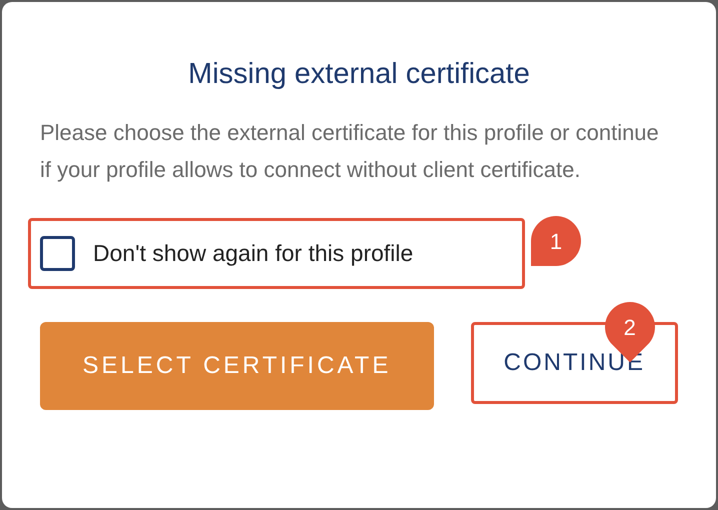  What do you see at coordinates (556, 241) in the screenshot?
I see `annotation-marker: 1` at bounding box center [556, 241].